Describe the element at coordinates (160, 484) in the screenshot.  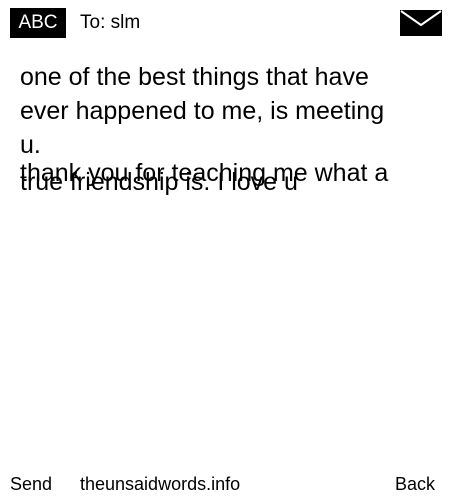
I see `site-link: theunsaidwords.info` at that location.